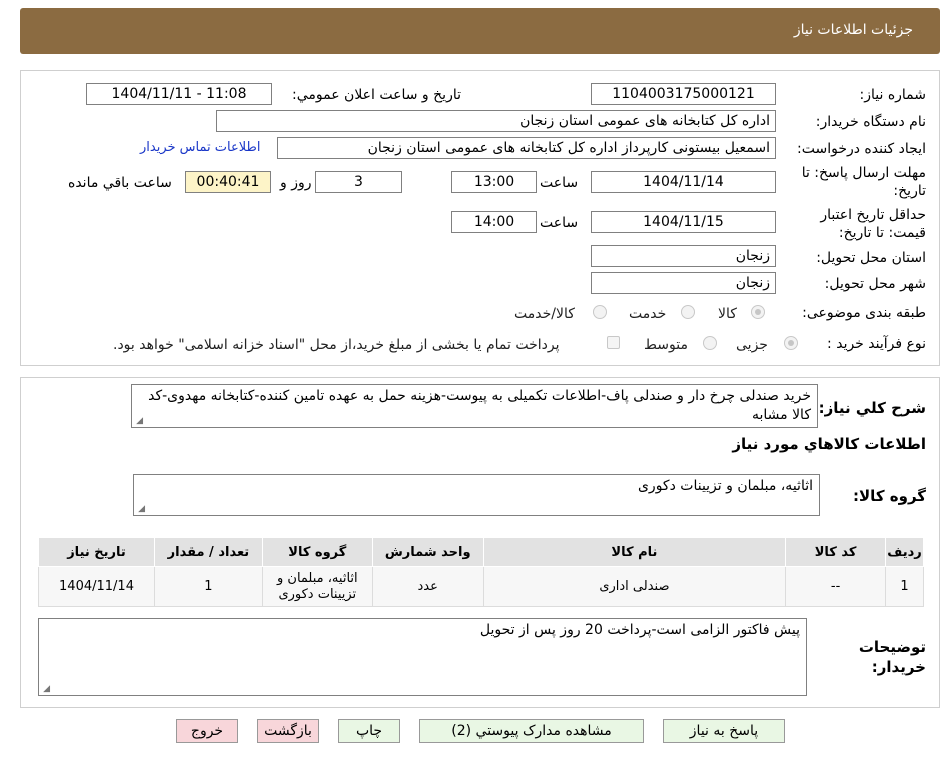  What do you see at coordinates (871, 258) in the screenshot?
I see `province-label: استان محل تحويل:` at bounding box center [871, 258].